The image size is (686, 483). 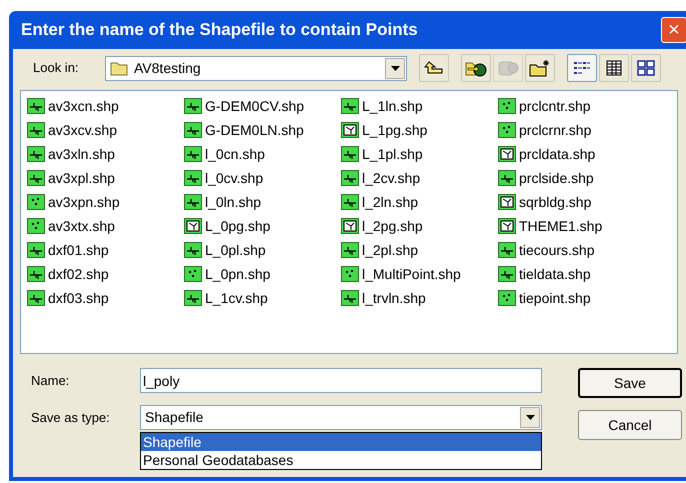 What do you see at coordinates (419, 202) in the screenshot?
I see `file-item: l_2ln.shp` at bounding box center [419, 202].